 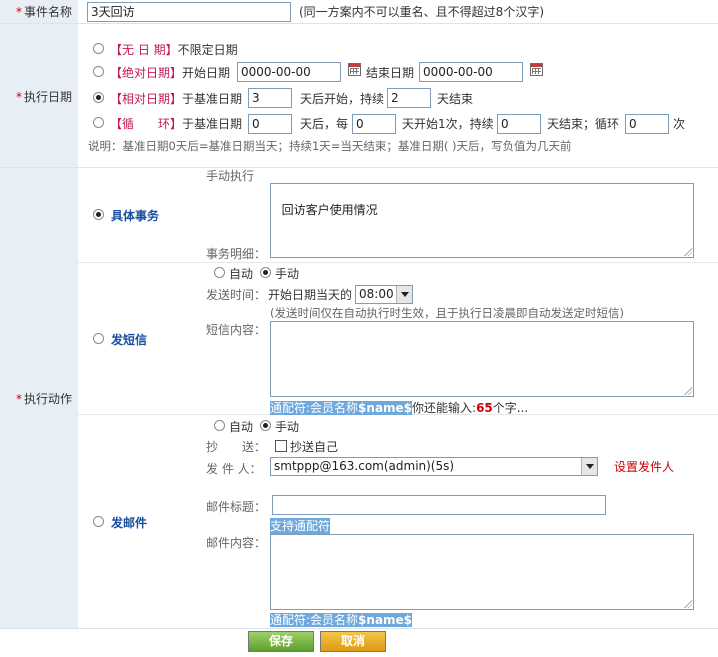 I want to click on cycle-text-2: 天开始1次，持续, so click(x=448, y=124).